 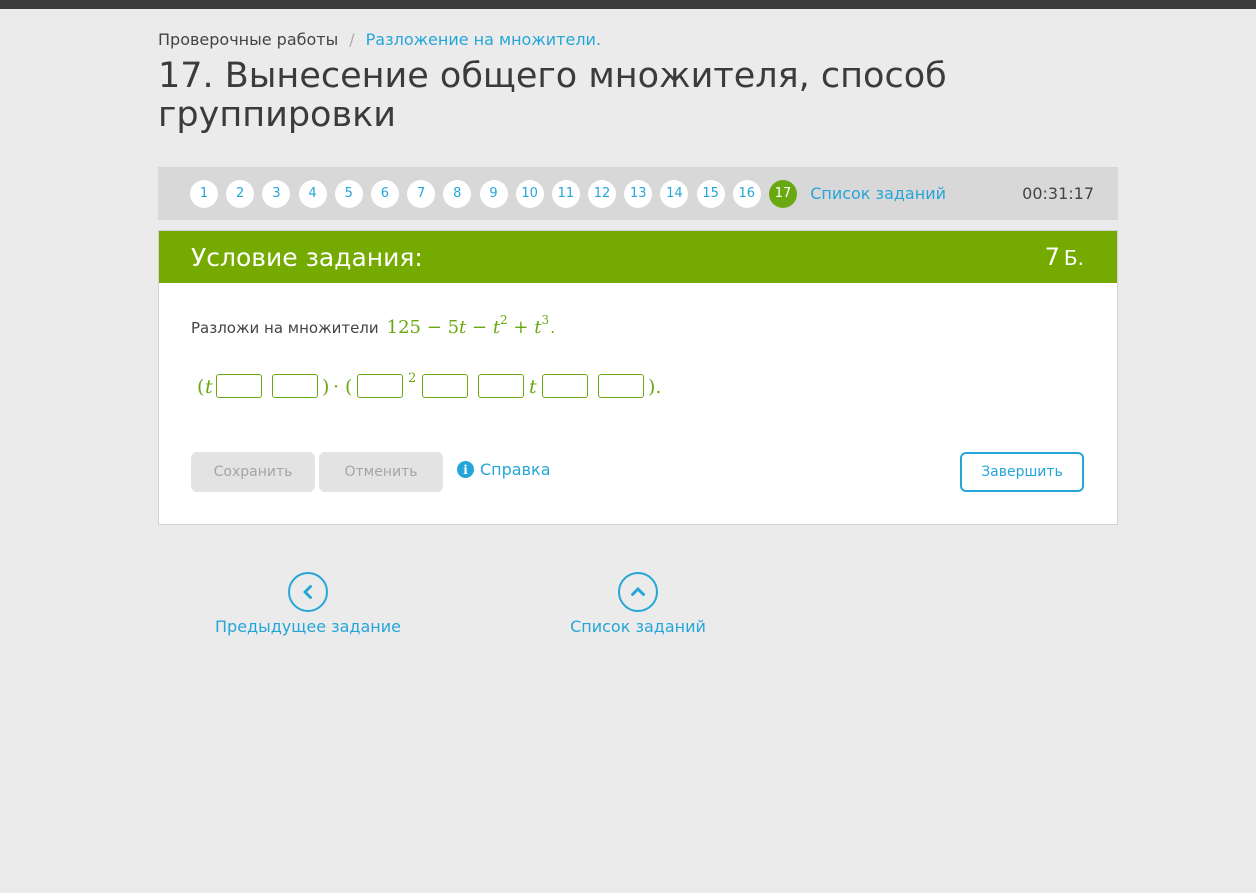 I want to click on math-exponent: 3, so click(x=545, y=320).